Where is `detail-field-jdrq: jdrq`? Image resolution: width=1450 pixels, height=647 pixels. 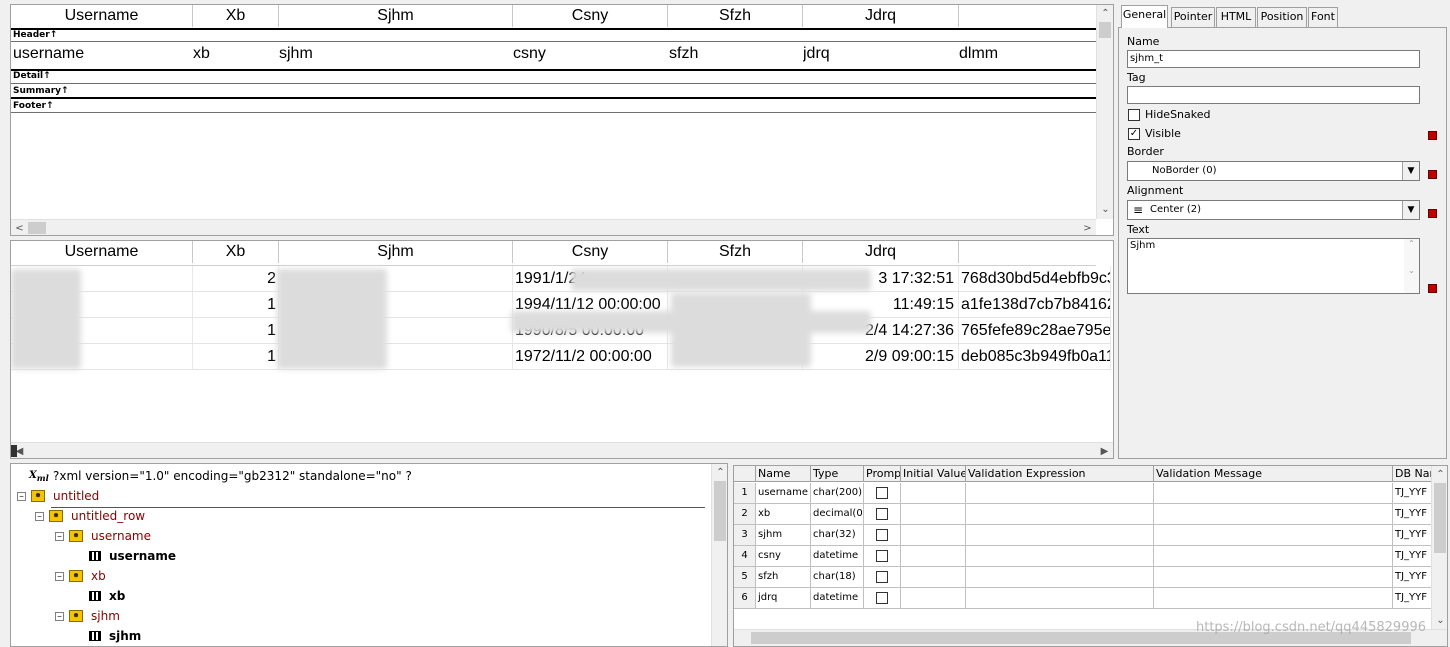 detail-field-jdrq: jdrq is located at coordinates (880, 54).